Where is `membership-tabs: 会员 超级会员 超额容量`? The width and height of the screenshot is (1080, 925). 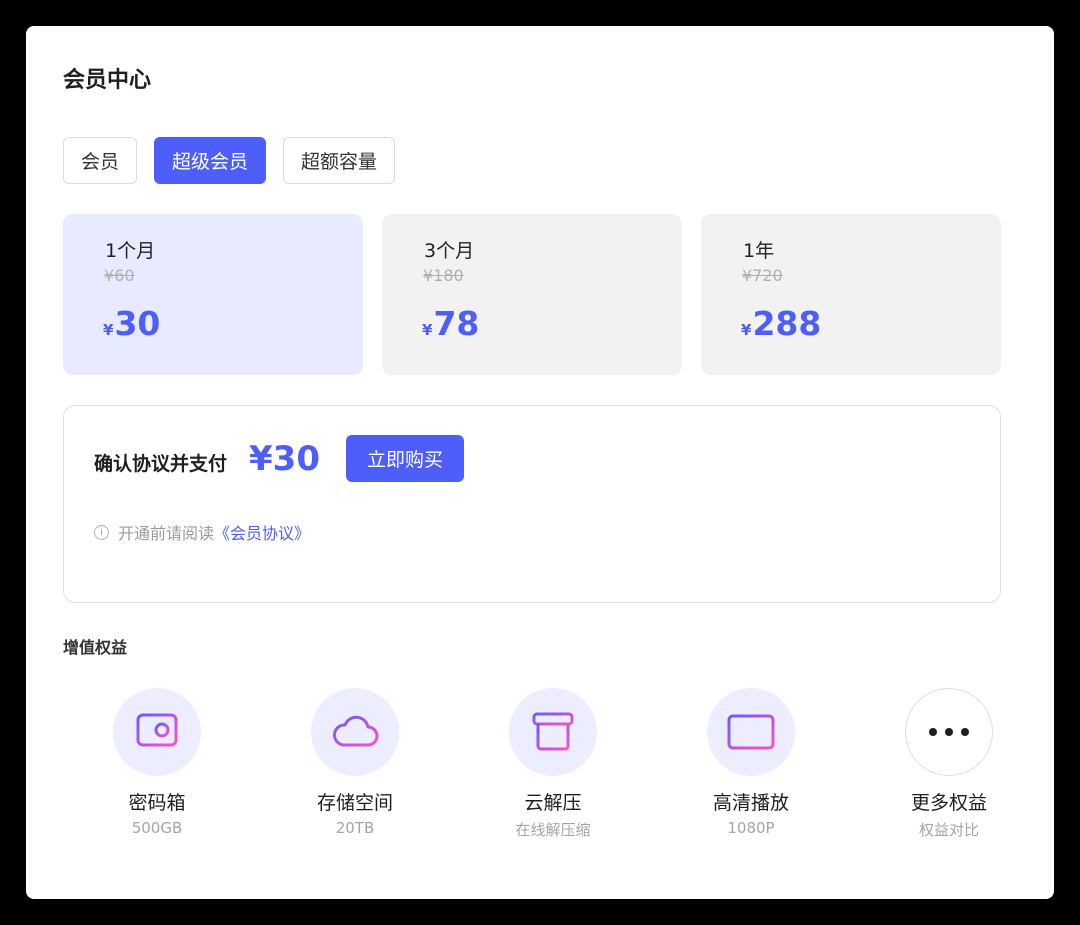 membership-tabs: 会员 超级会员 超额容量 is located at coordinates (237, 160).